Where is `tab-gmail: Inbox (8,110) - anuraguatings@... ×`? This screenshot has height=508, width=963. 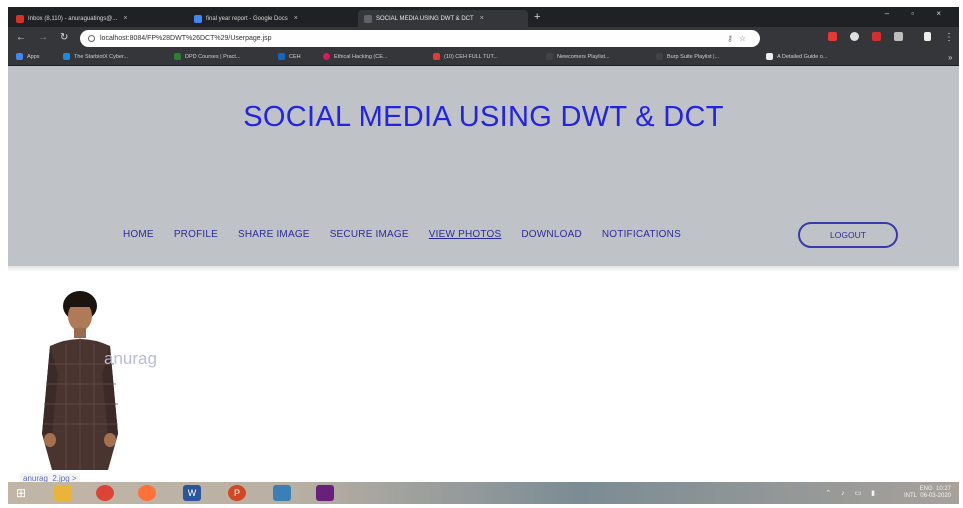
tab-gmail: Inbox (8,110) - anuraguatings@... × is located at coordinates (97, 18).